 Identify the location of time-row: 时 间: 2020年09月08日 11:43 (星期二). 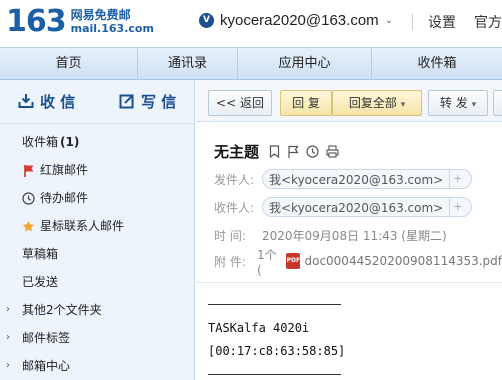
(330, 235).